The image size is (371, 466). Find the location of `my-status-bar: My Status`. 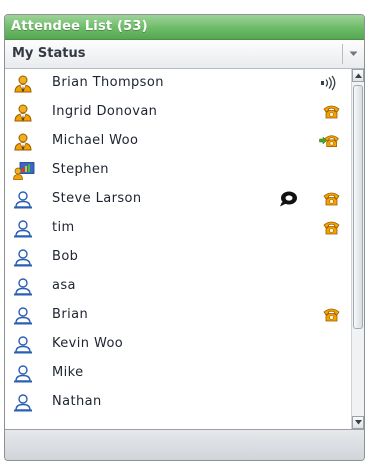

my-status-bar: My Status is located at coordinates (184, 54).